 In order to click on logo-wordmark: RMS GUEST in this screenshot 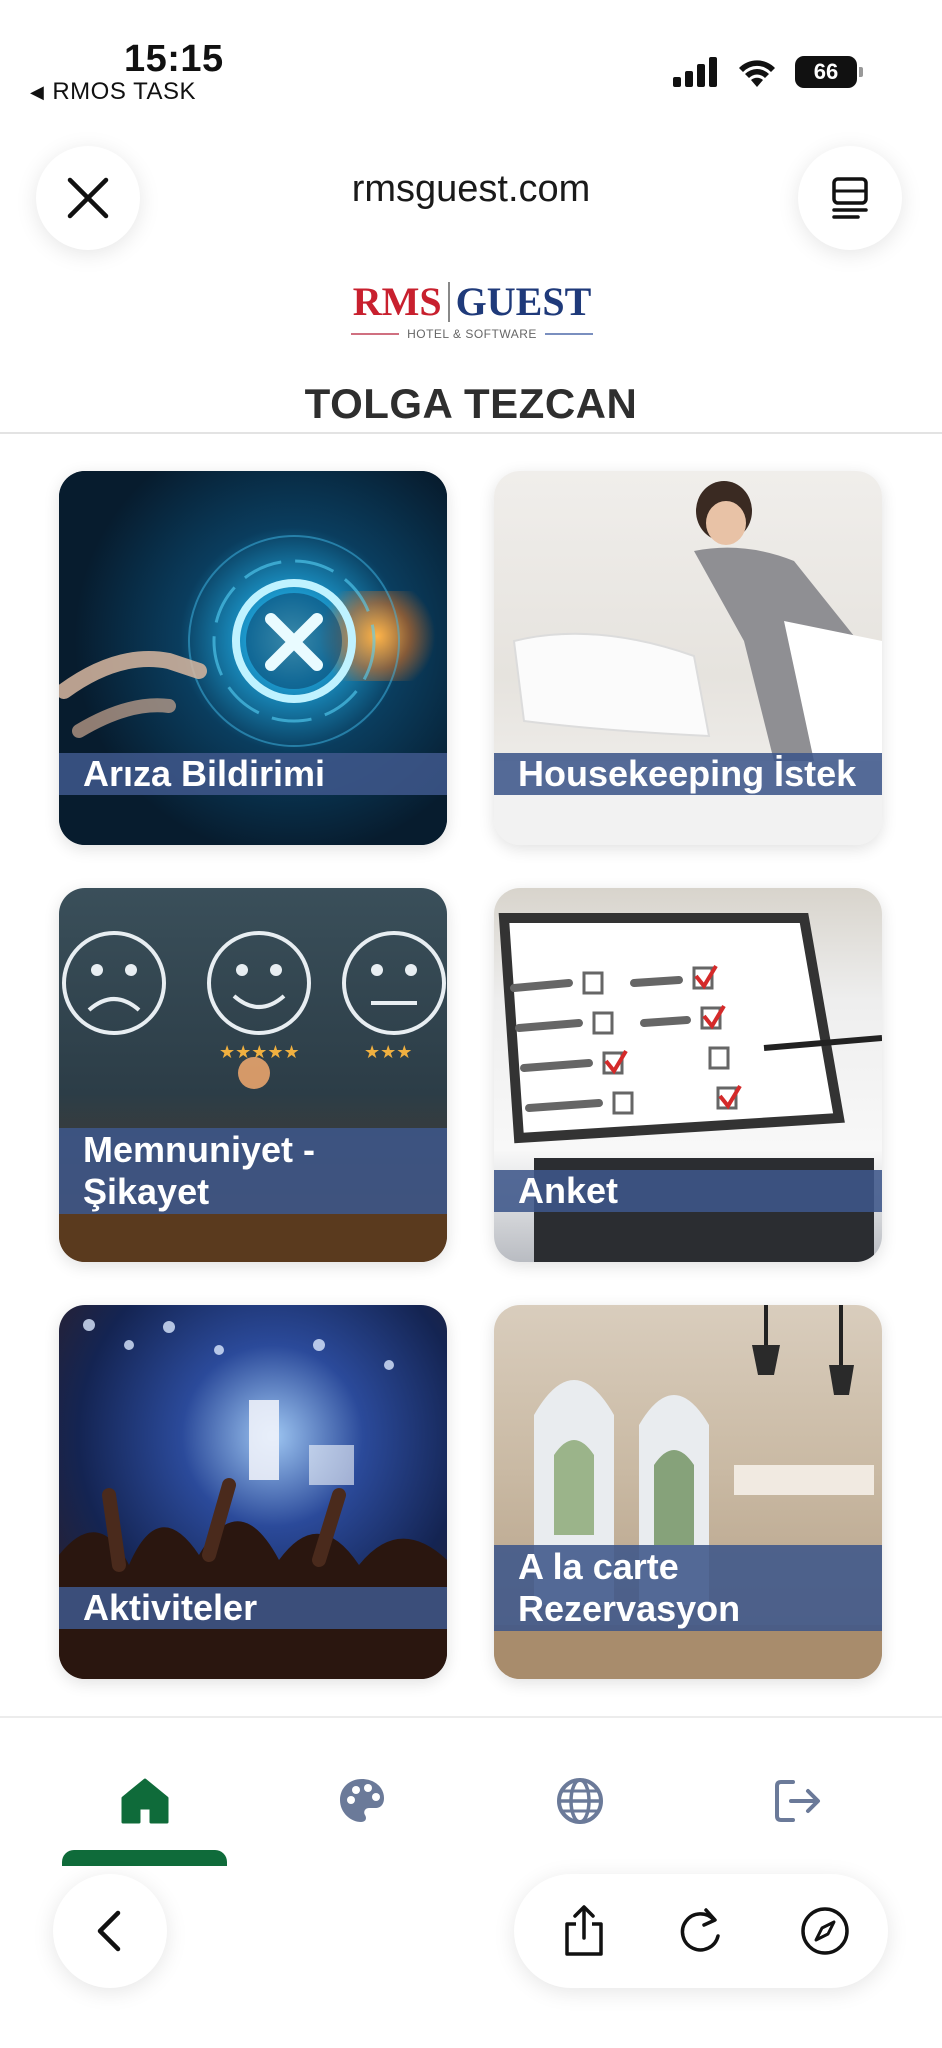, I will do `click(472, 301)`.